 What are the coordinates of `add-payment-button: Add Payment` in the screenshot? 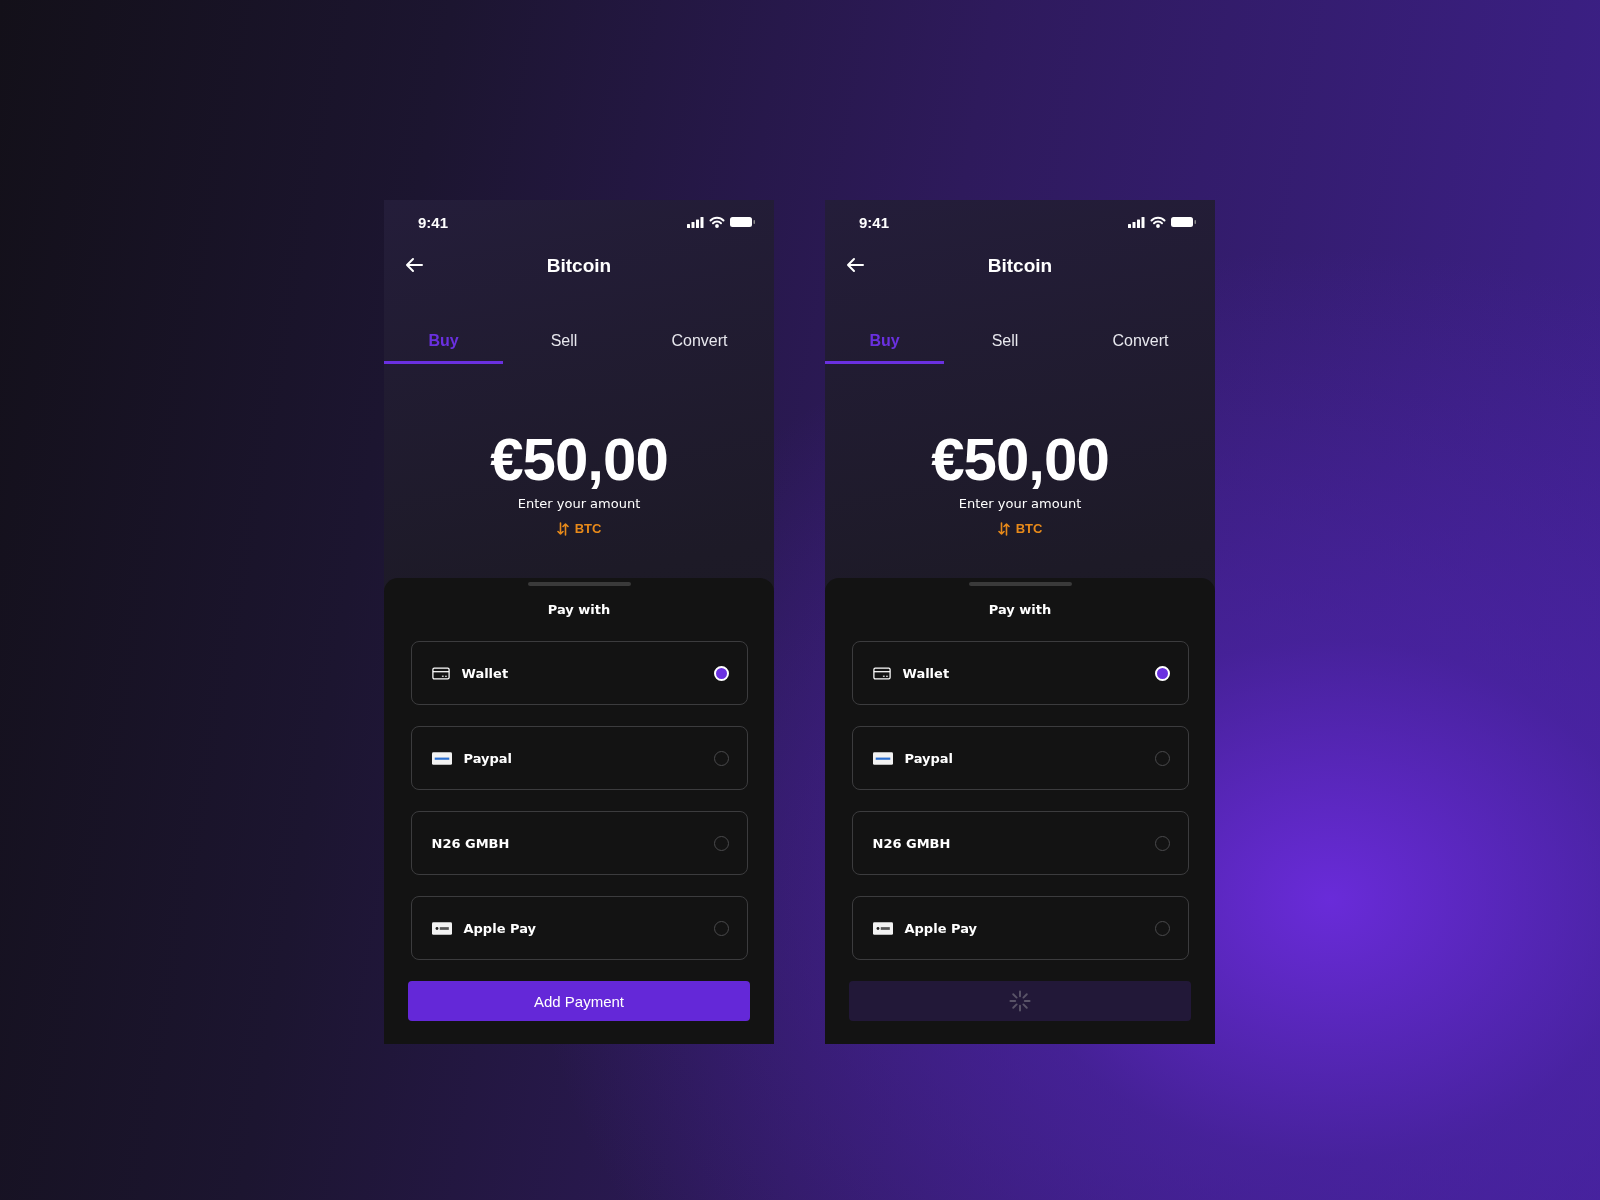 It's located at (579, 1001).